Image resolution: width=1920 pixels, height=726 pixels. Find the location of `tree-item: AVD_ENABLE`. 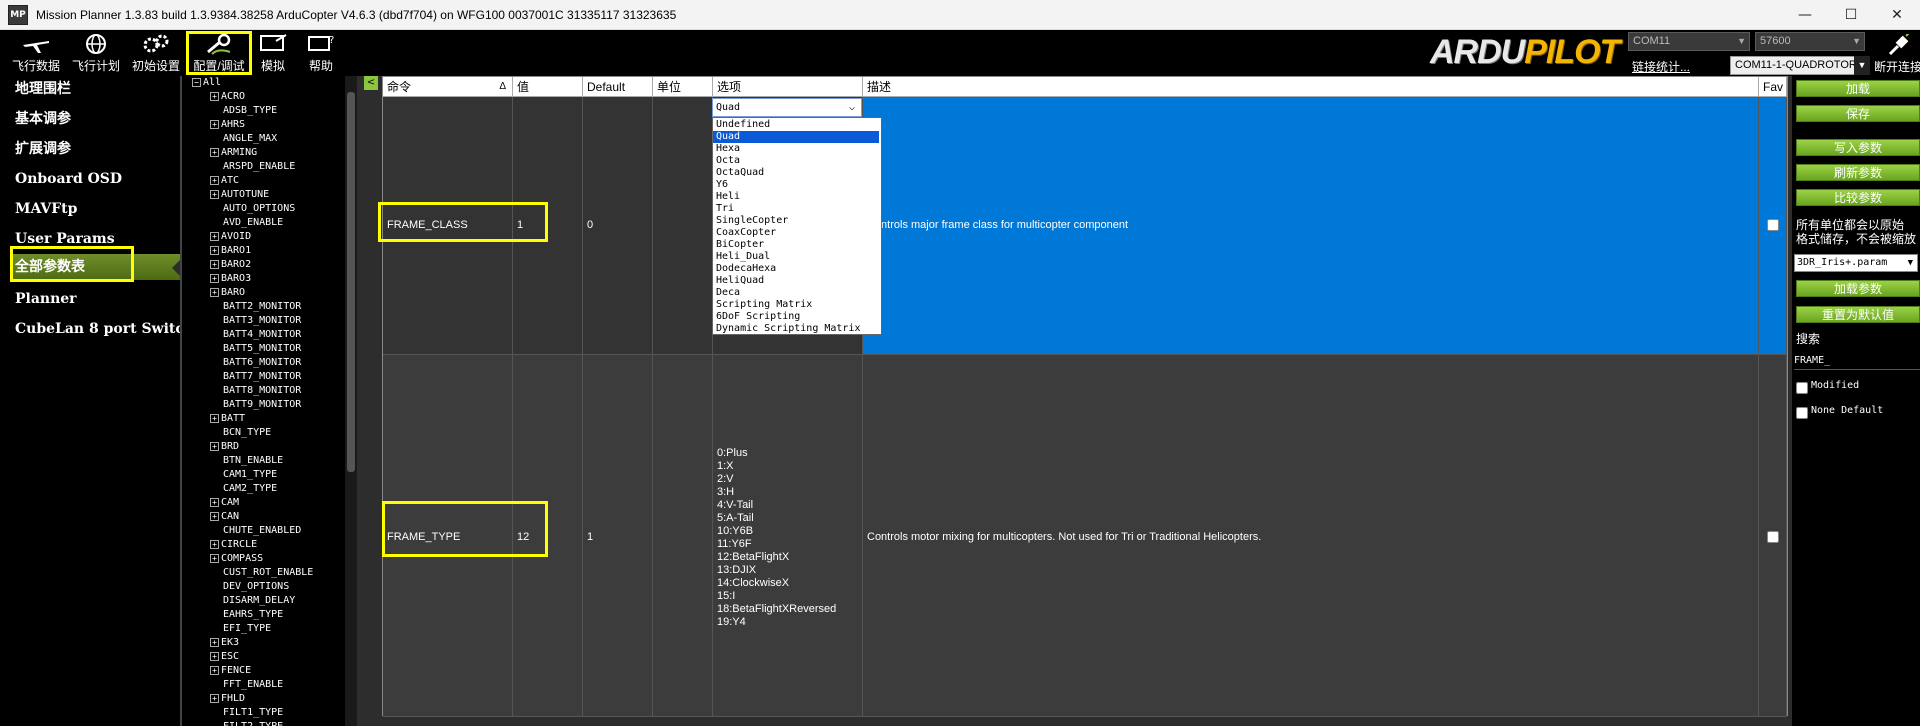

tree-item: AVD_ENABLE is located at coordinates (246, 223).